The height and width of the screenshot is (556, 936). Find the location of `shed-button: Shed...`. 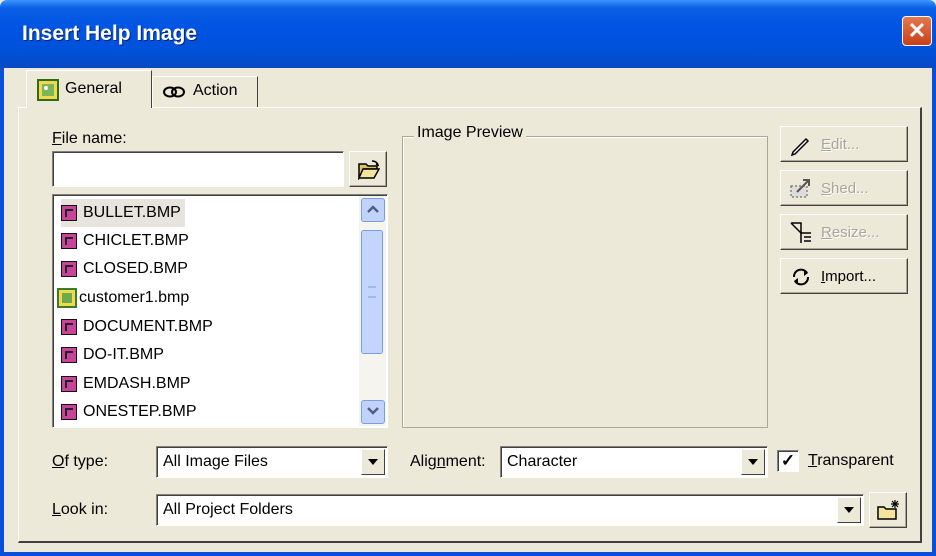

shed-button: Shed... is located at coordinates (844, 188).